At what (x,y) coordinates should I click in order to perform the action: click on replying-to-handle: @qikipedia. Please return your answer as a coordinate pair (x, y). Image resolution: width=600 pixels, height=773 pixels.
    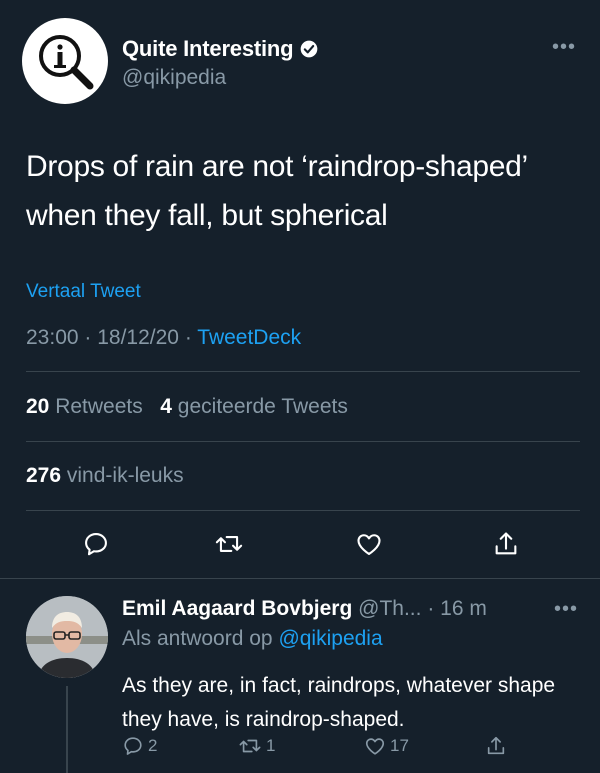
    Looking at the image, I should click on (330, 638).